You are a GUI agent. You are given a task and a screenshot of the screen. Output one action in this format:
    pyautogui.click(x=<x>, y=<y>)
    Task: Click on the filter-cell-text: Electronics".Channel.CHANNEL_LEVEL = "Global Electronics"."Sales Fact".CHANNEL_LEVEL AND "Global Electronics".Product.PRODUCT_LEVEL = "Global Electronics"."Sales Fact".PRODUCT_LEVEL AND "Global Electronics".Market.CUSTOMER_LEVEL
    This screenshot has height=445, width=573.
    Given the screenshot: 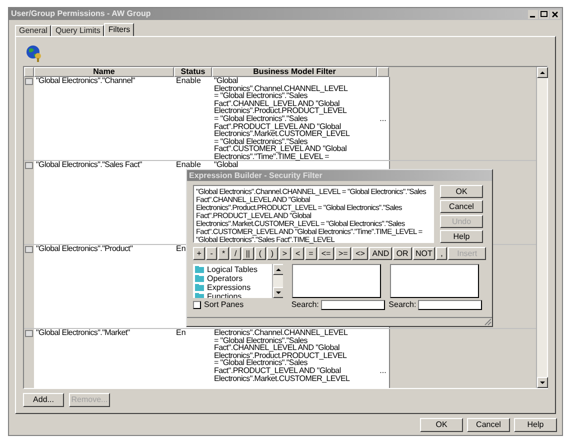 What is the action you would take?
    pyautogui.click(x=282, y=355)
    